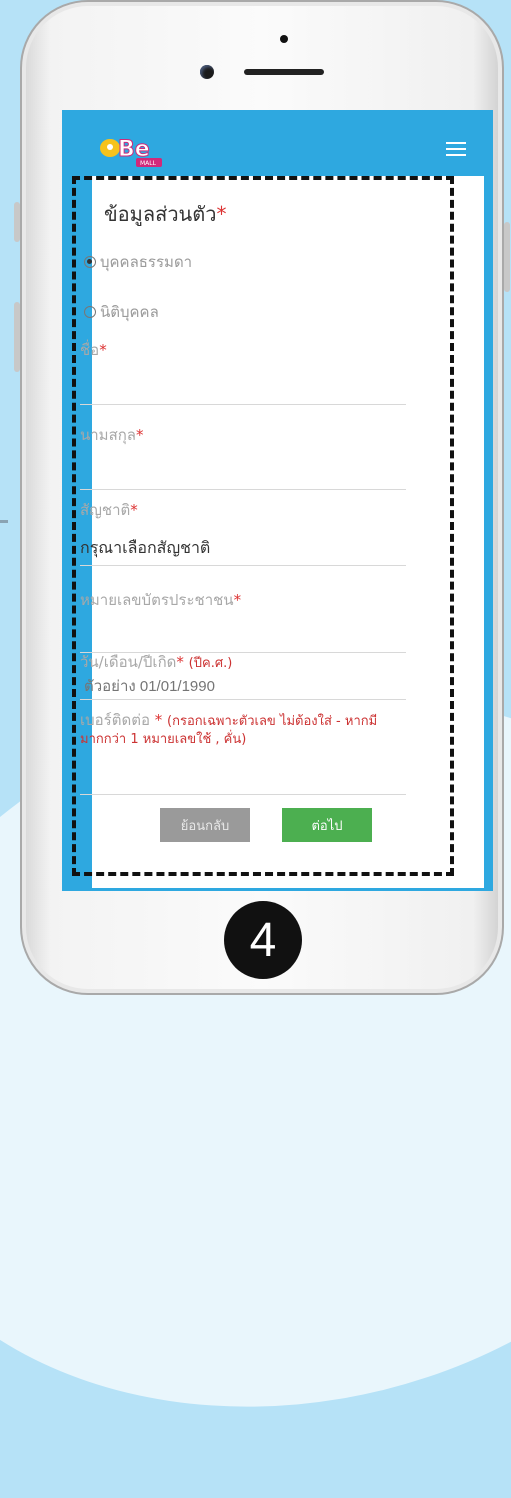 The width and height of the screenshot is (511, 1498). What do you see at coordinates (105, 510) in the screenshot?
I see `nationality-label: สัญชาติ` at bounding box center [105, 510].